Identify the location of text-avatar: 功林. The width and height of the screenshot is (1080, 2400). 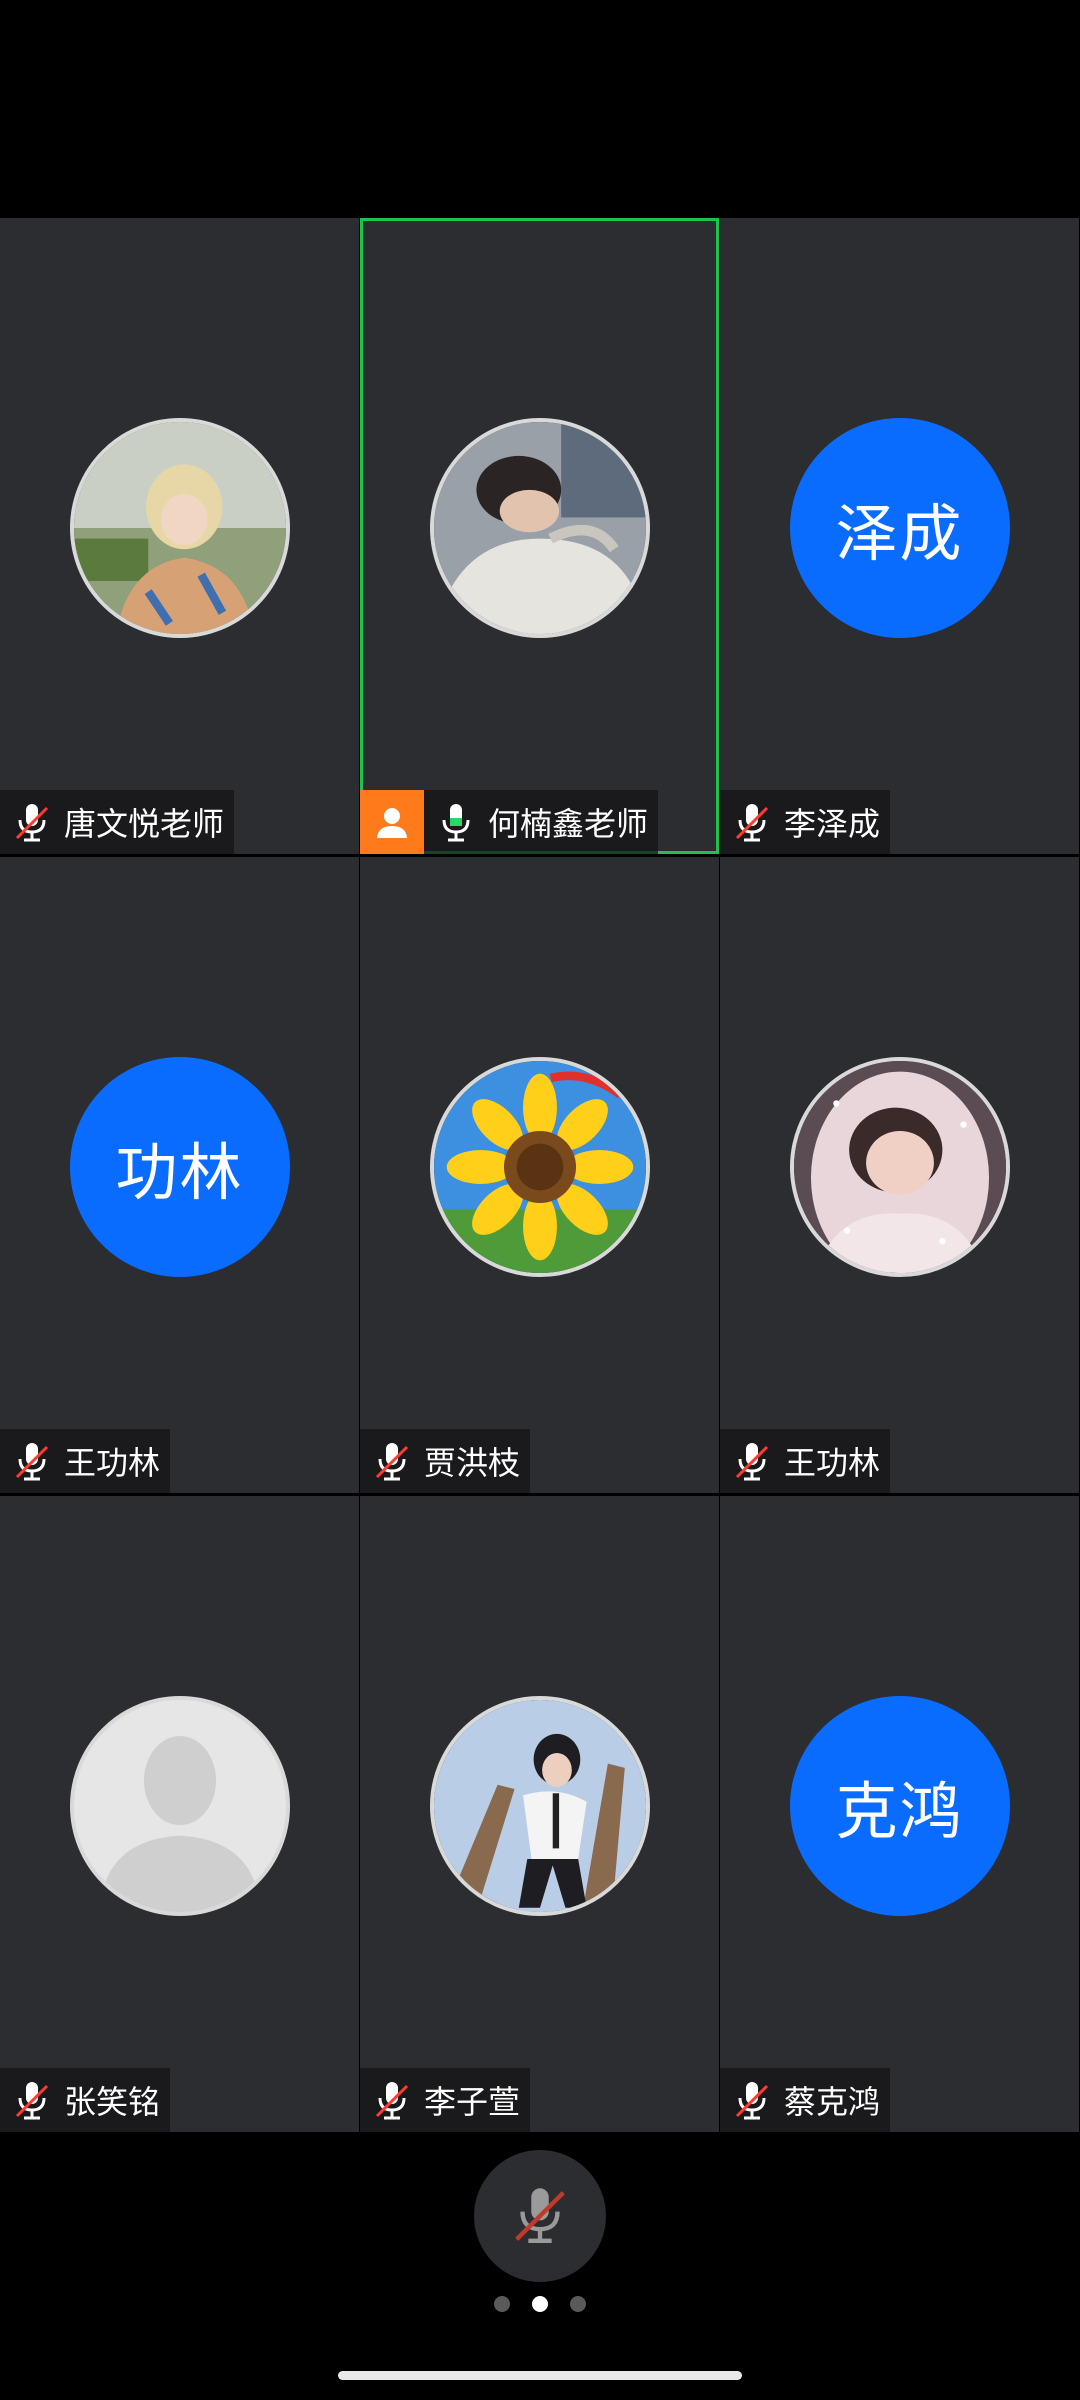
(179, 1167).